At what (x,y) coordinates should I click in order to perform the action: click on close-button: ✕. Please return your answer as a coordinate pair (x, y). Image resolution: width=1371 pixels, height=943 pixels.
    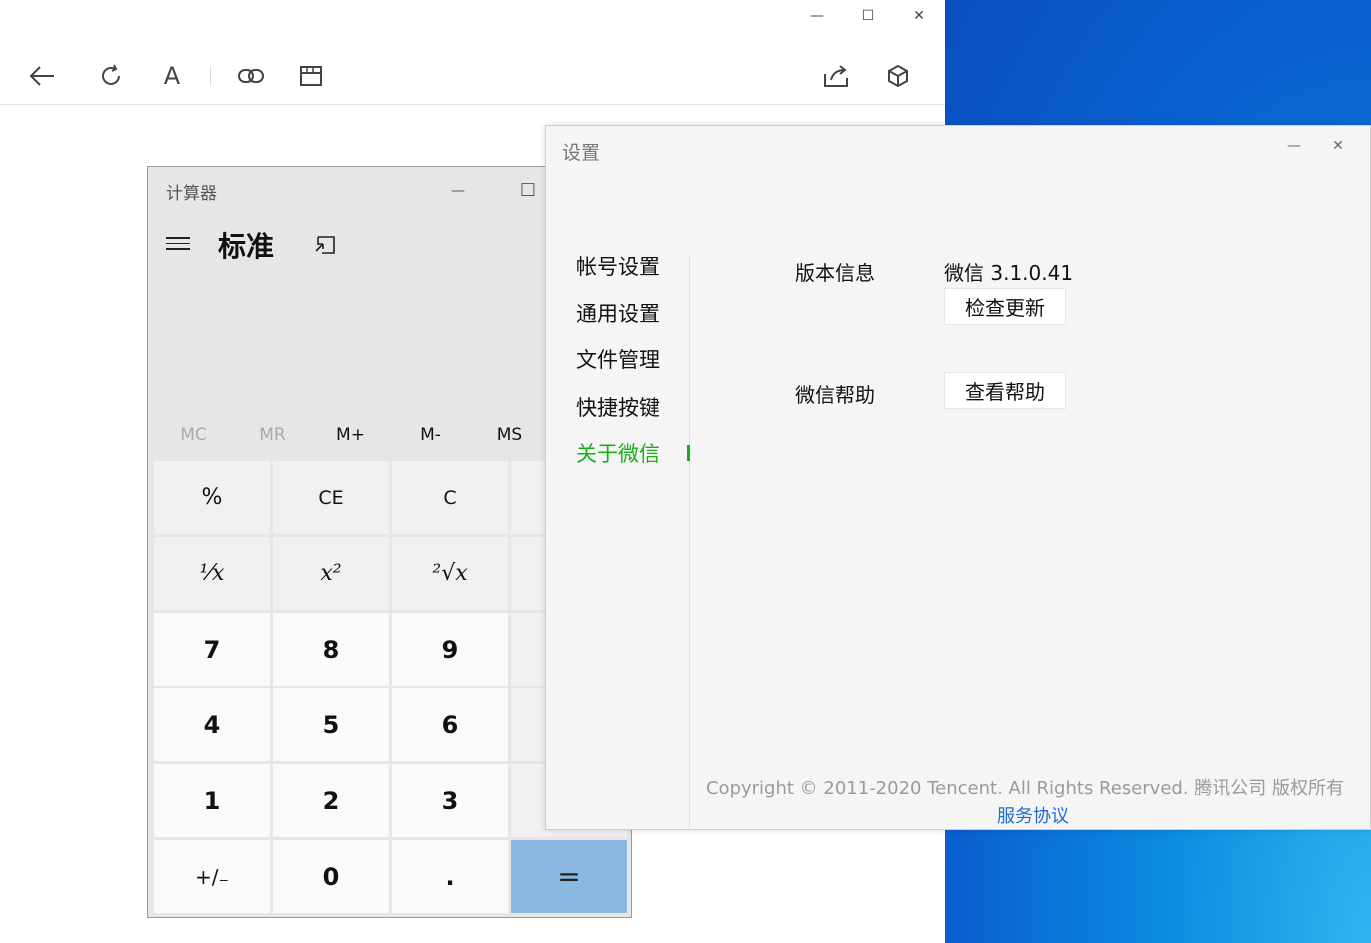
    Looking at the image, I should click on (919, 16).